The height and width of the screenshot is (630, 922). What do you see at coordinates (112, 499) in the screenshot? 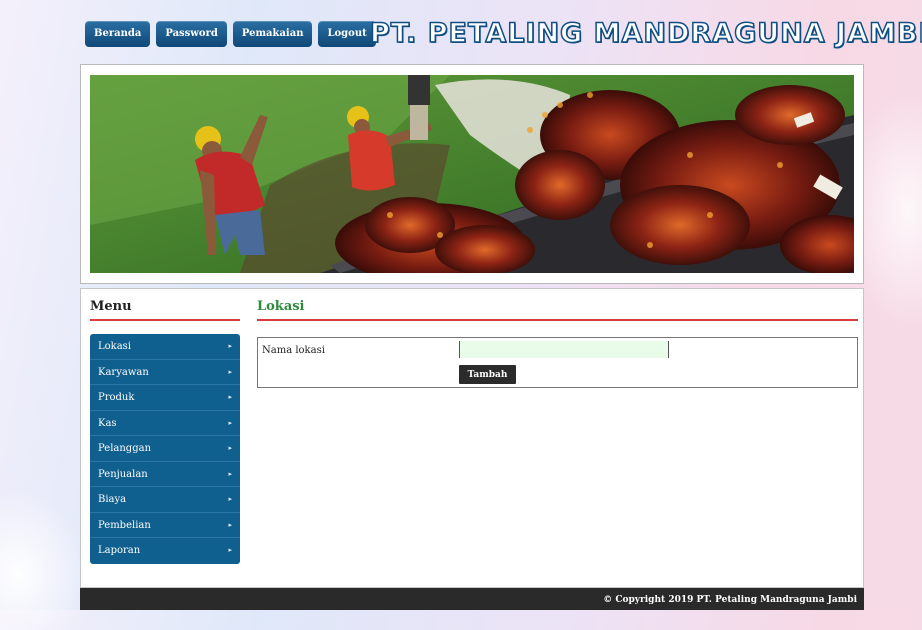
I see `sidebar-item-label: Biaya` at bounding box center [112, 499].